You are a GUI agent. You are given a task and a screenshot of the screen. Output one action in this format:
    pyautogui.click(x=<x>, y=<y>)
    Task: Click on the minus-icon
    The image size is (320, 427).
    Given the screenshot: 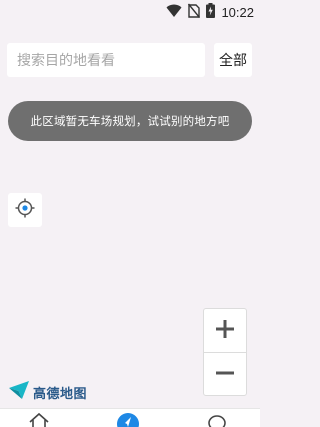 What is the action you would take?
    pyautogui.click(x=225, y=375)
    